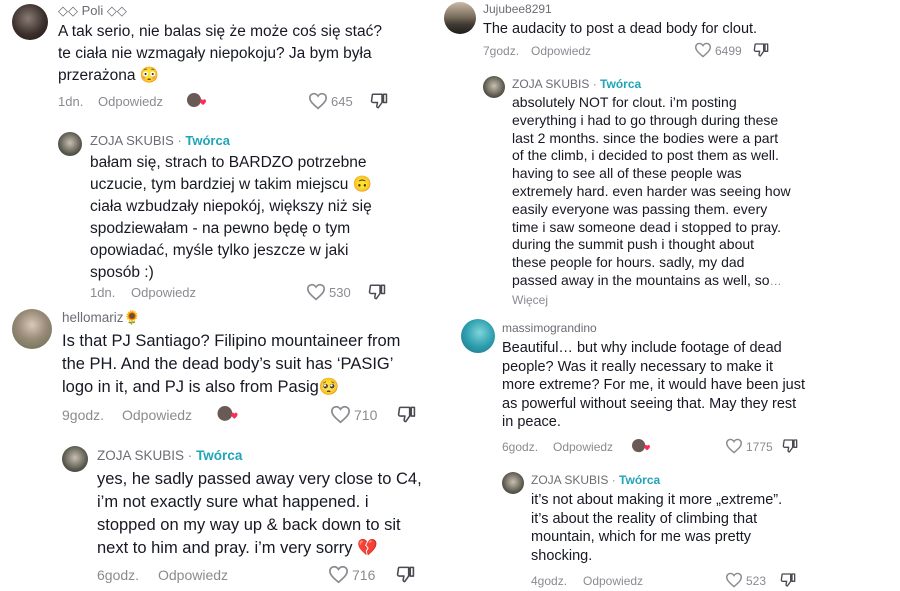  What do you see at coordinates (101, 318) in the screenshot?
I see `comment-username: hellomariz🌻` at bounding box center [101, 318].